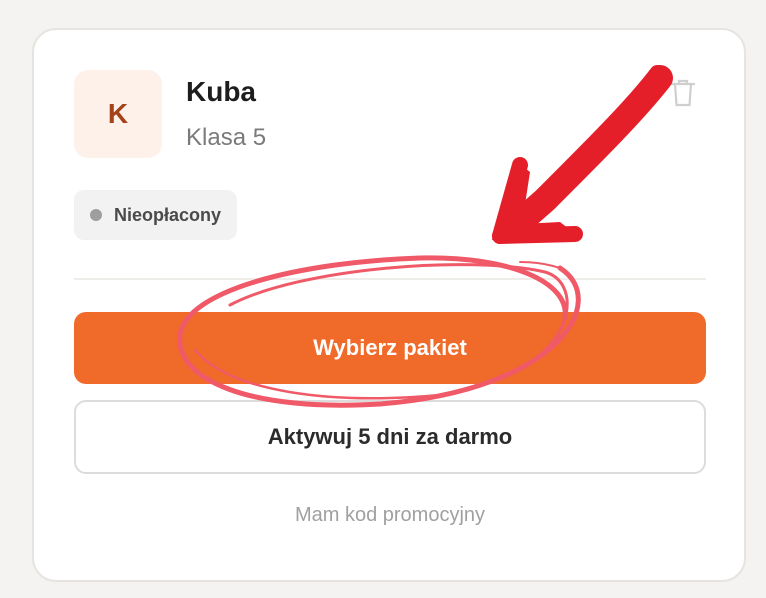 The height and width of the screenshot is (598, 766). I want to click on status-badge: Nieopłacony, so click(156, 215).